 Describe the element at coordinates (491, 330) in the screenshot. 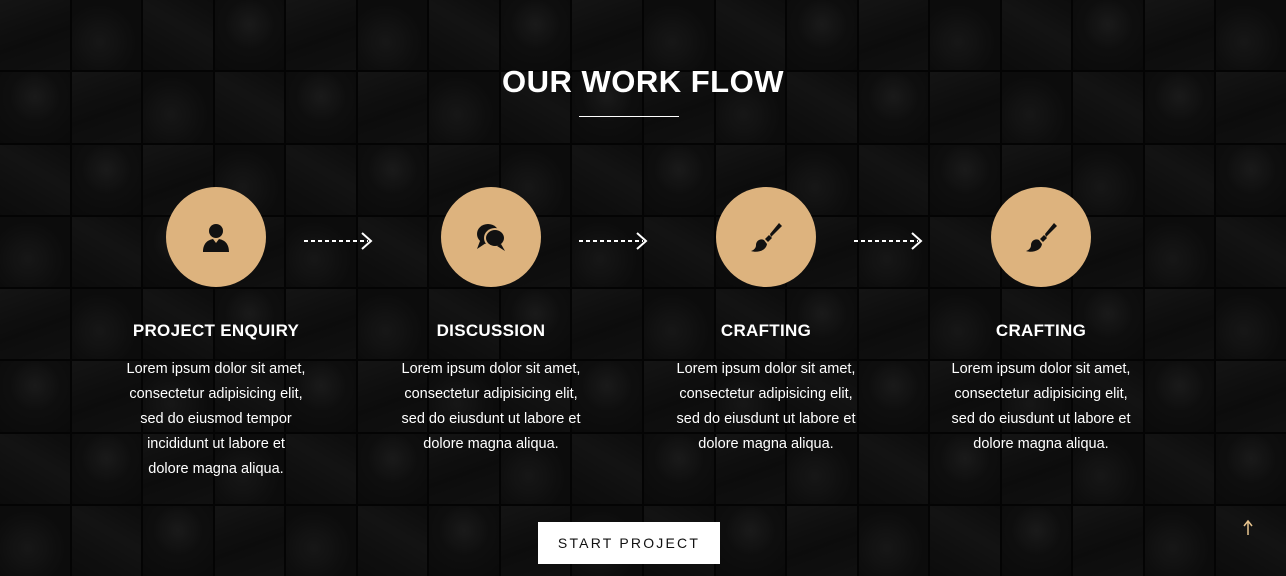

I see `step-title: DISCUSSION` at that location.